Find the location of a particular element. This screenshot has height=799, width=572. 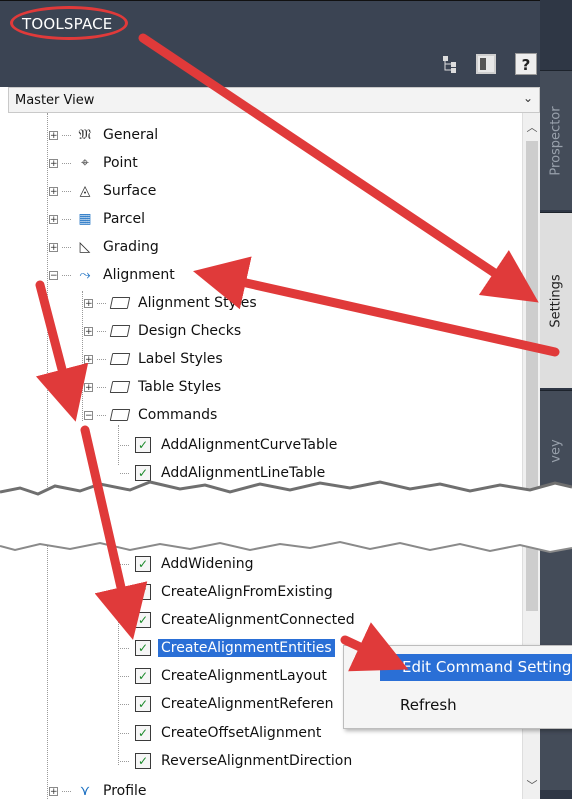

profile-icon: ⋎ is located at coordinates (85, 791).